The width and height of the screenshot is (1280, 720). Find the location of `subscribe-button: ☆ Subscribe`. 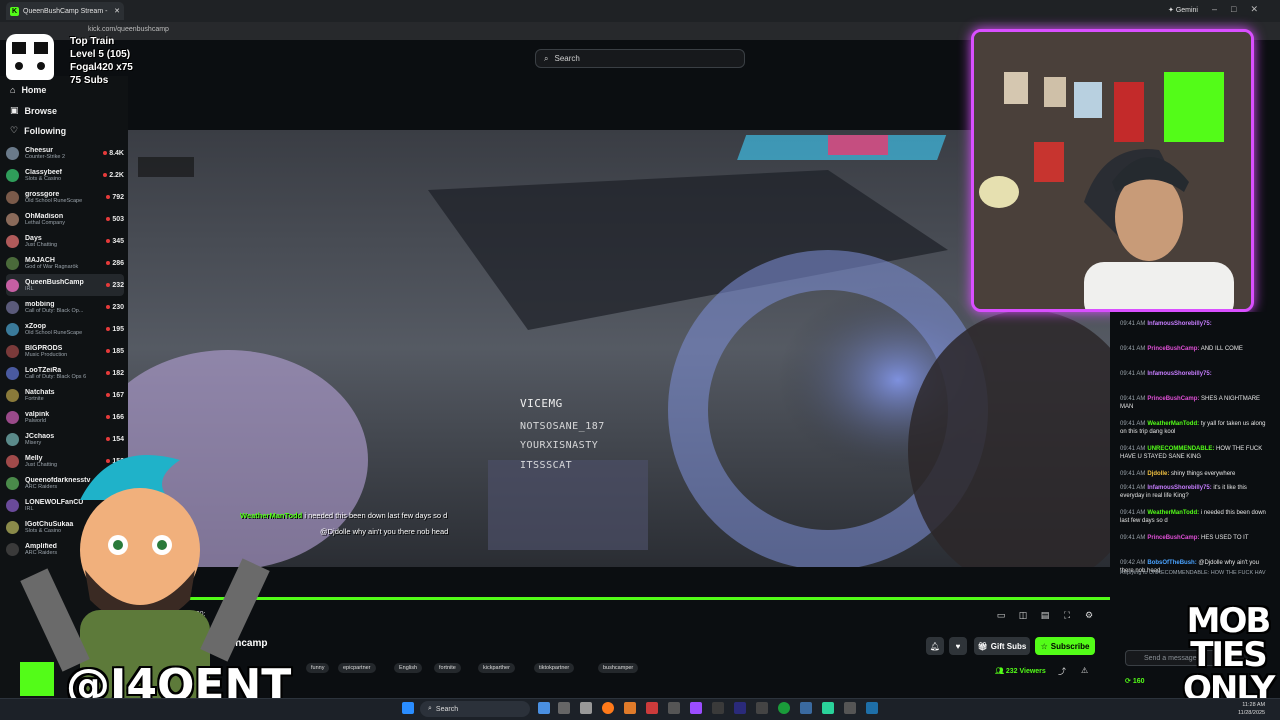

subscribe-button: ☆ Subscribe is located at coordinates (1065, 646).